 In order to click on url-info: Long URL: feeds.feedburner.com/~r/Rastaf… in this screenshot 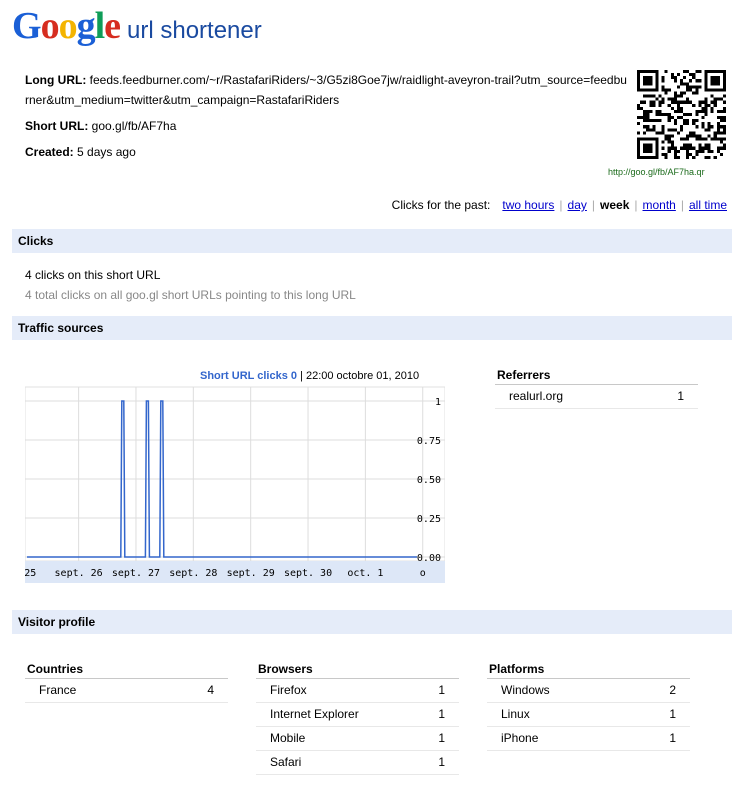, I will do `click(327, 119)`.